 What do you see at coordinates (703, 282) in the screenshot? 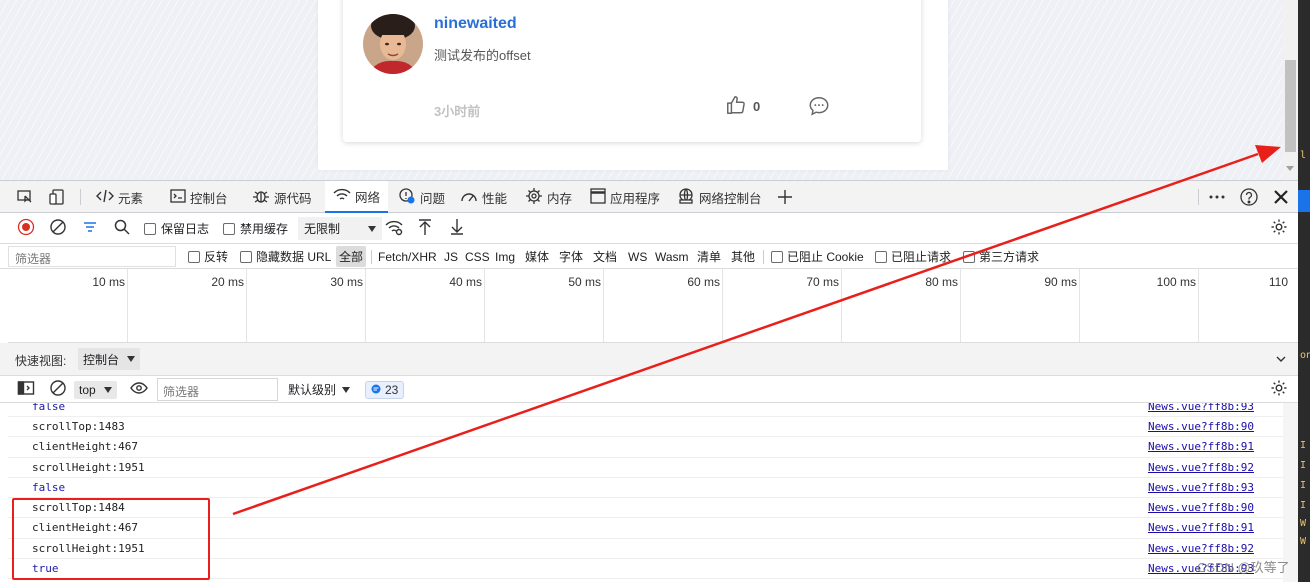
I see `timeline-tick: 60 ms` at bounding box center [703, 282].